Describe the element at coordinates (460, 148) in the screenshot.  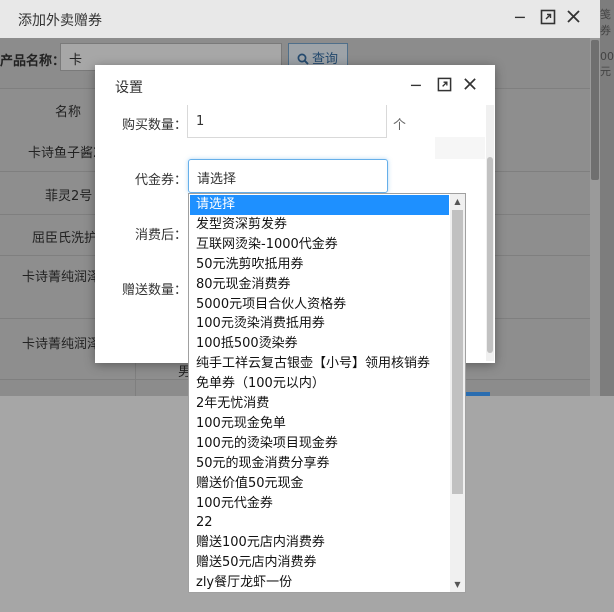
I see `ghost-block` at that location.